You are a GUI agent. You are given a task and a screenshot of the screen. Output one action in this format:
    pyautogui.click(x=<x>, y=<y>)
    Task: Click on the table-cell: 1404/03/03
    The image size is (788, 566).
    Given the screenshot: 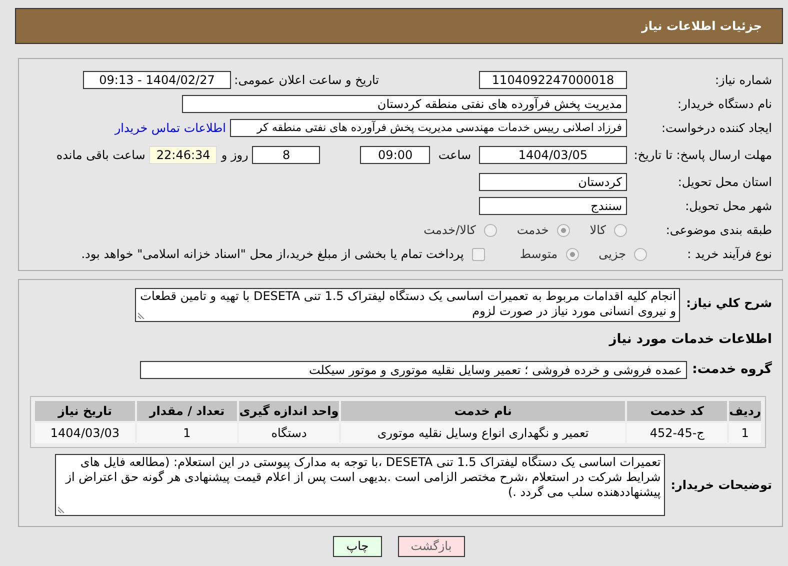 What is the action you would take?
    pyautogui.click(x=85, y=432)
    